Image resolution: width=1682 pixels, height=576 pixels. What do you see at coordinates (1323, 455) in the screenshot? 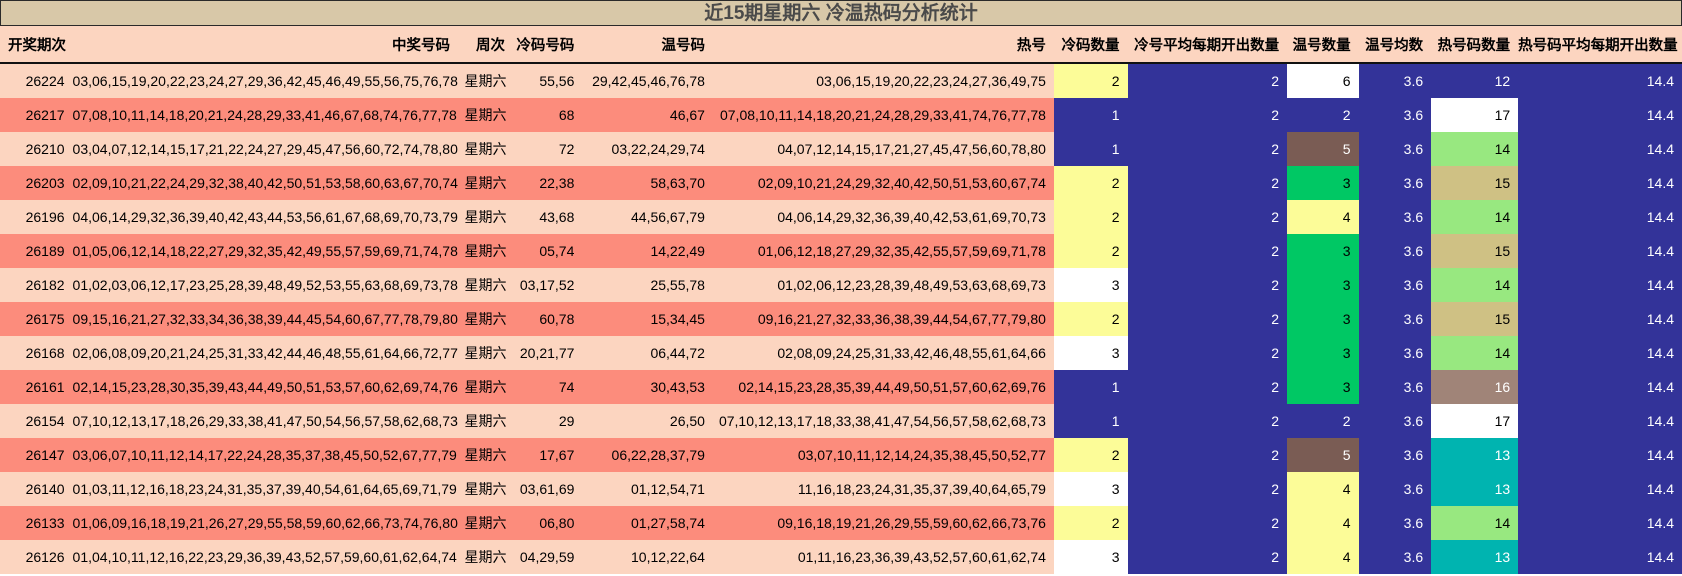
I see `cell-warm-count: 5` at bounding box center [1323, 455].